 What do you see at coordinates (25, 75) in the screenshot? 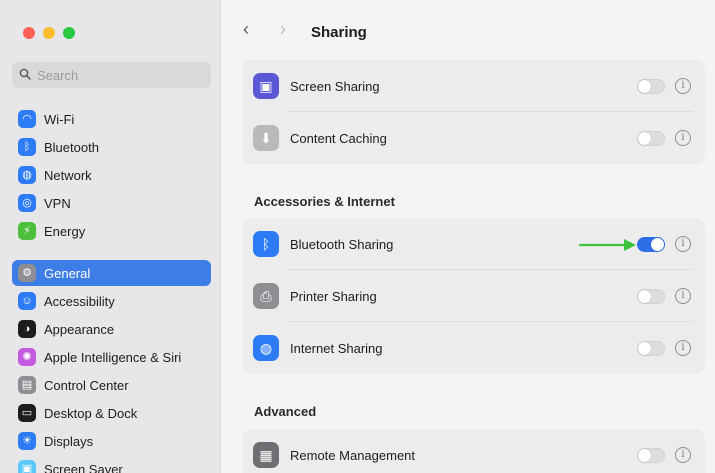
I see `magnifying-glass-icon` at bounding box center [25, 75].